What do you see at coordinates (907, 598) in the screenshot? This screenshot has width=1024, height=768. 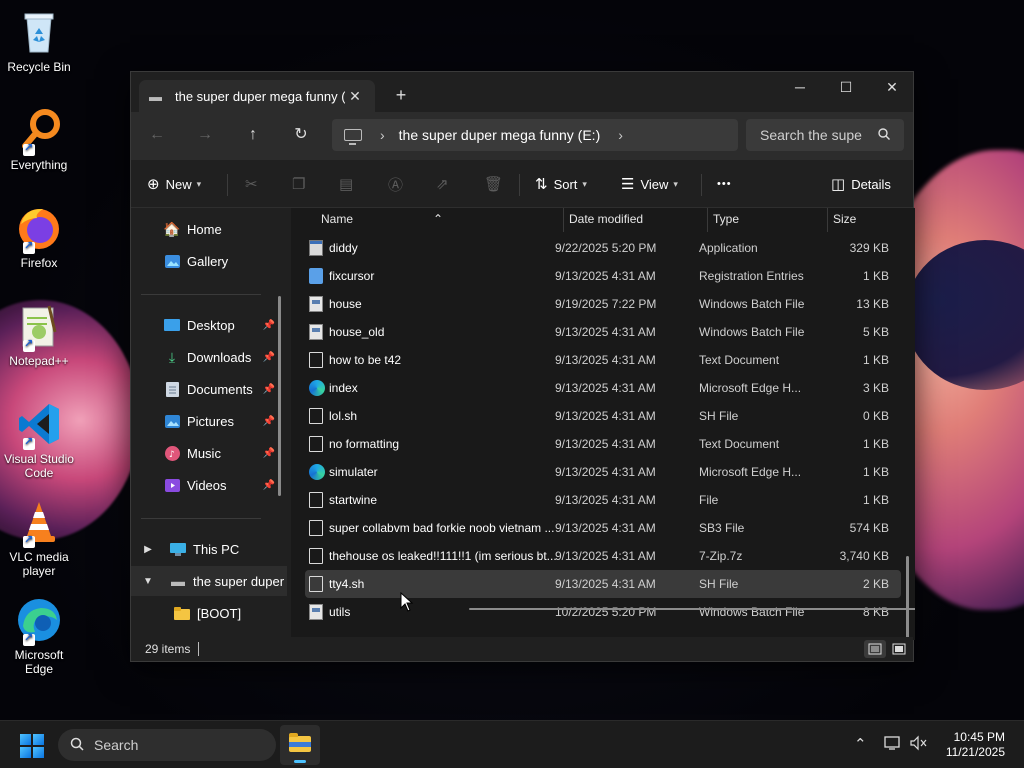 I see `vertical-scrollbar` at bounding box center [907, 598].